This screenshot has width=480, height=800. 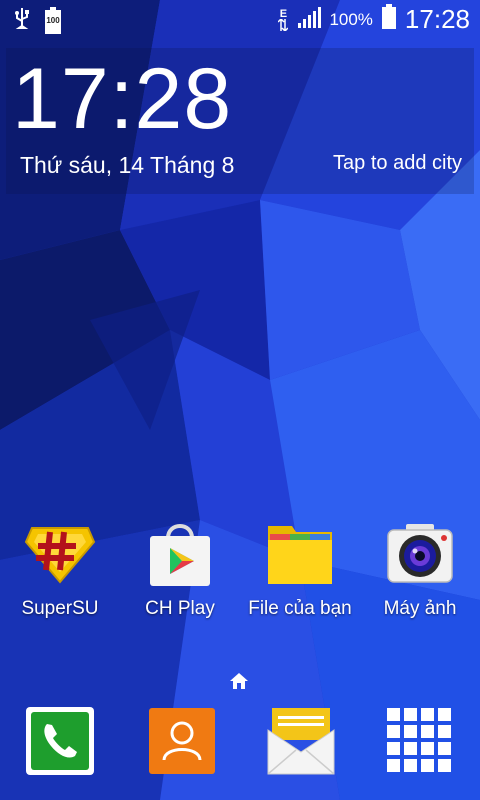 I want to click on app-grid-icon, so click(x=420, y=741).